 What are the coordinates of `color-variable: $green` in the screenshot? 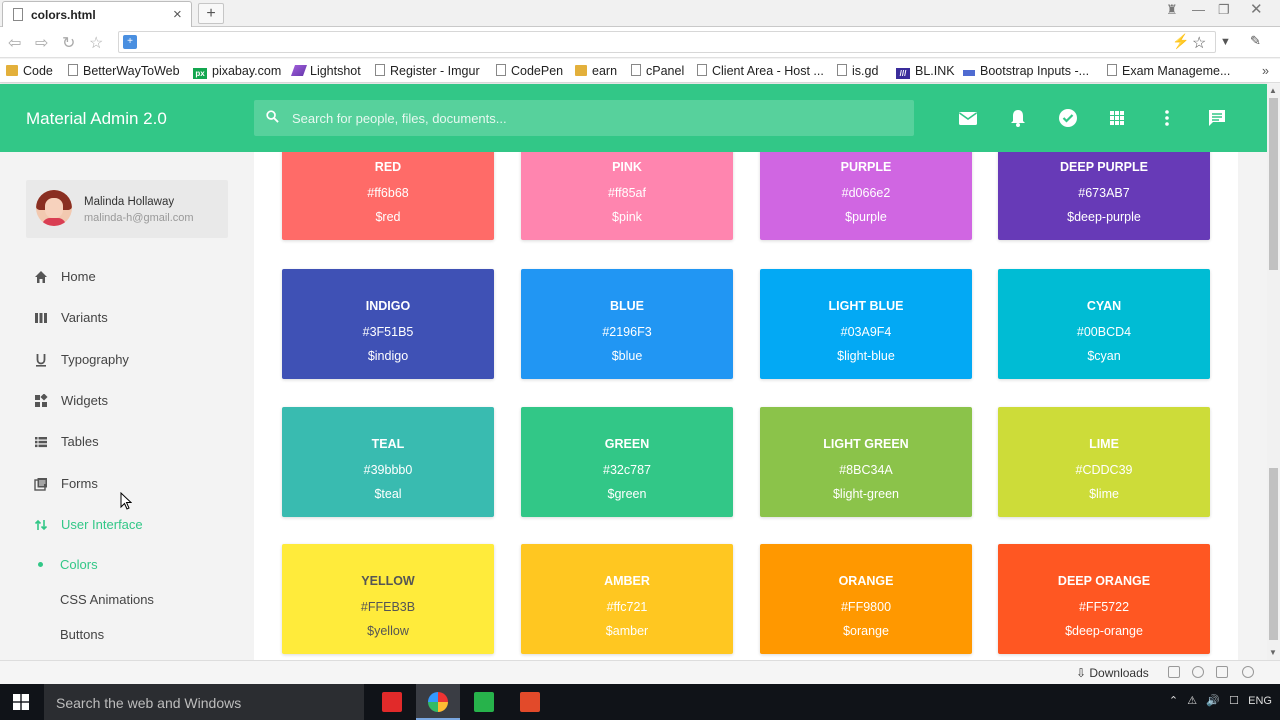 It's located at (627, 494).